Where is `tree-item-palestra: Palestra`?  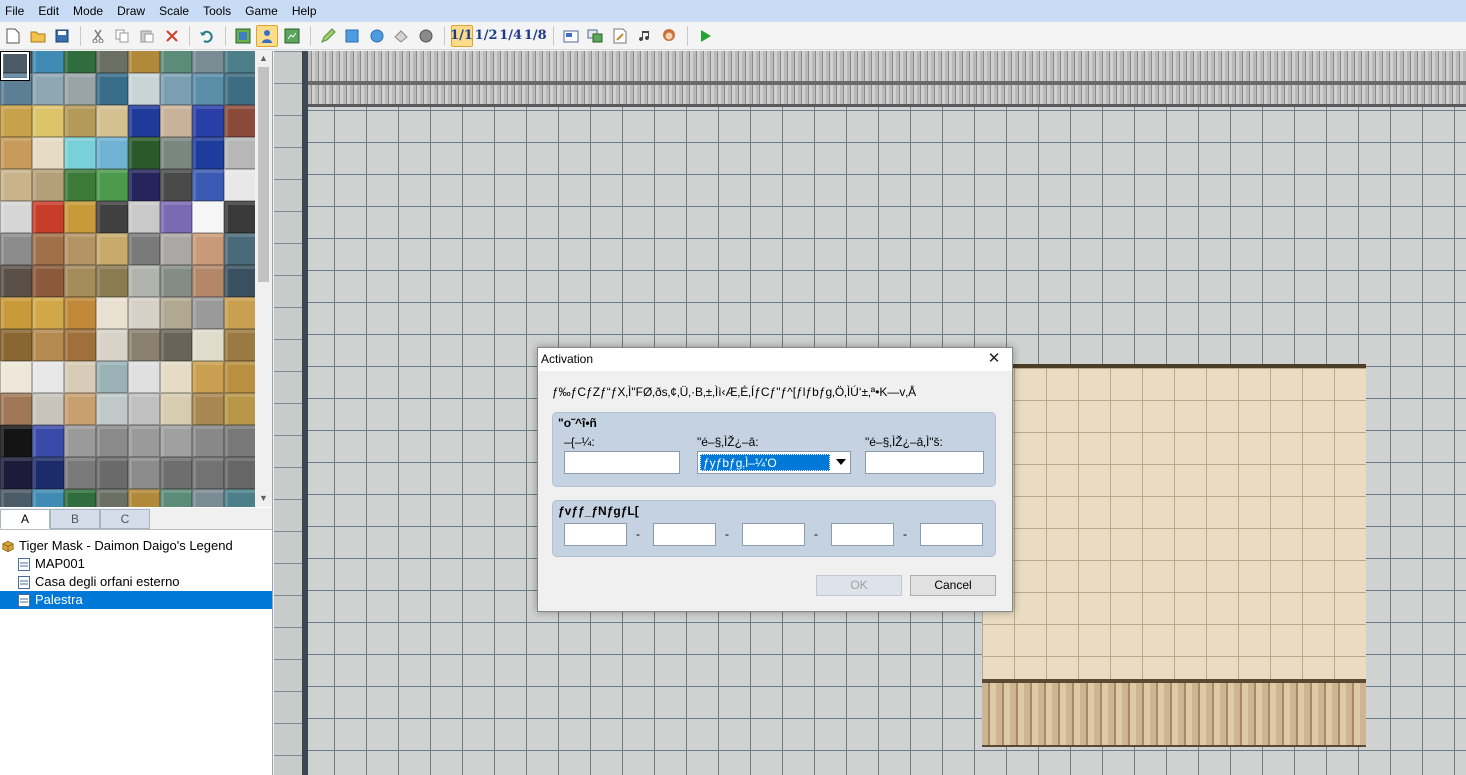 tree-item-palestra: Palestra is located at coordinates (136, 600).